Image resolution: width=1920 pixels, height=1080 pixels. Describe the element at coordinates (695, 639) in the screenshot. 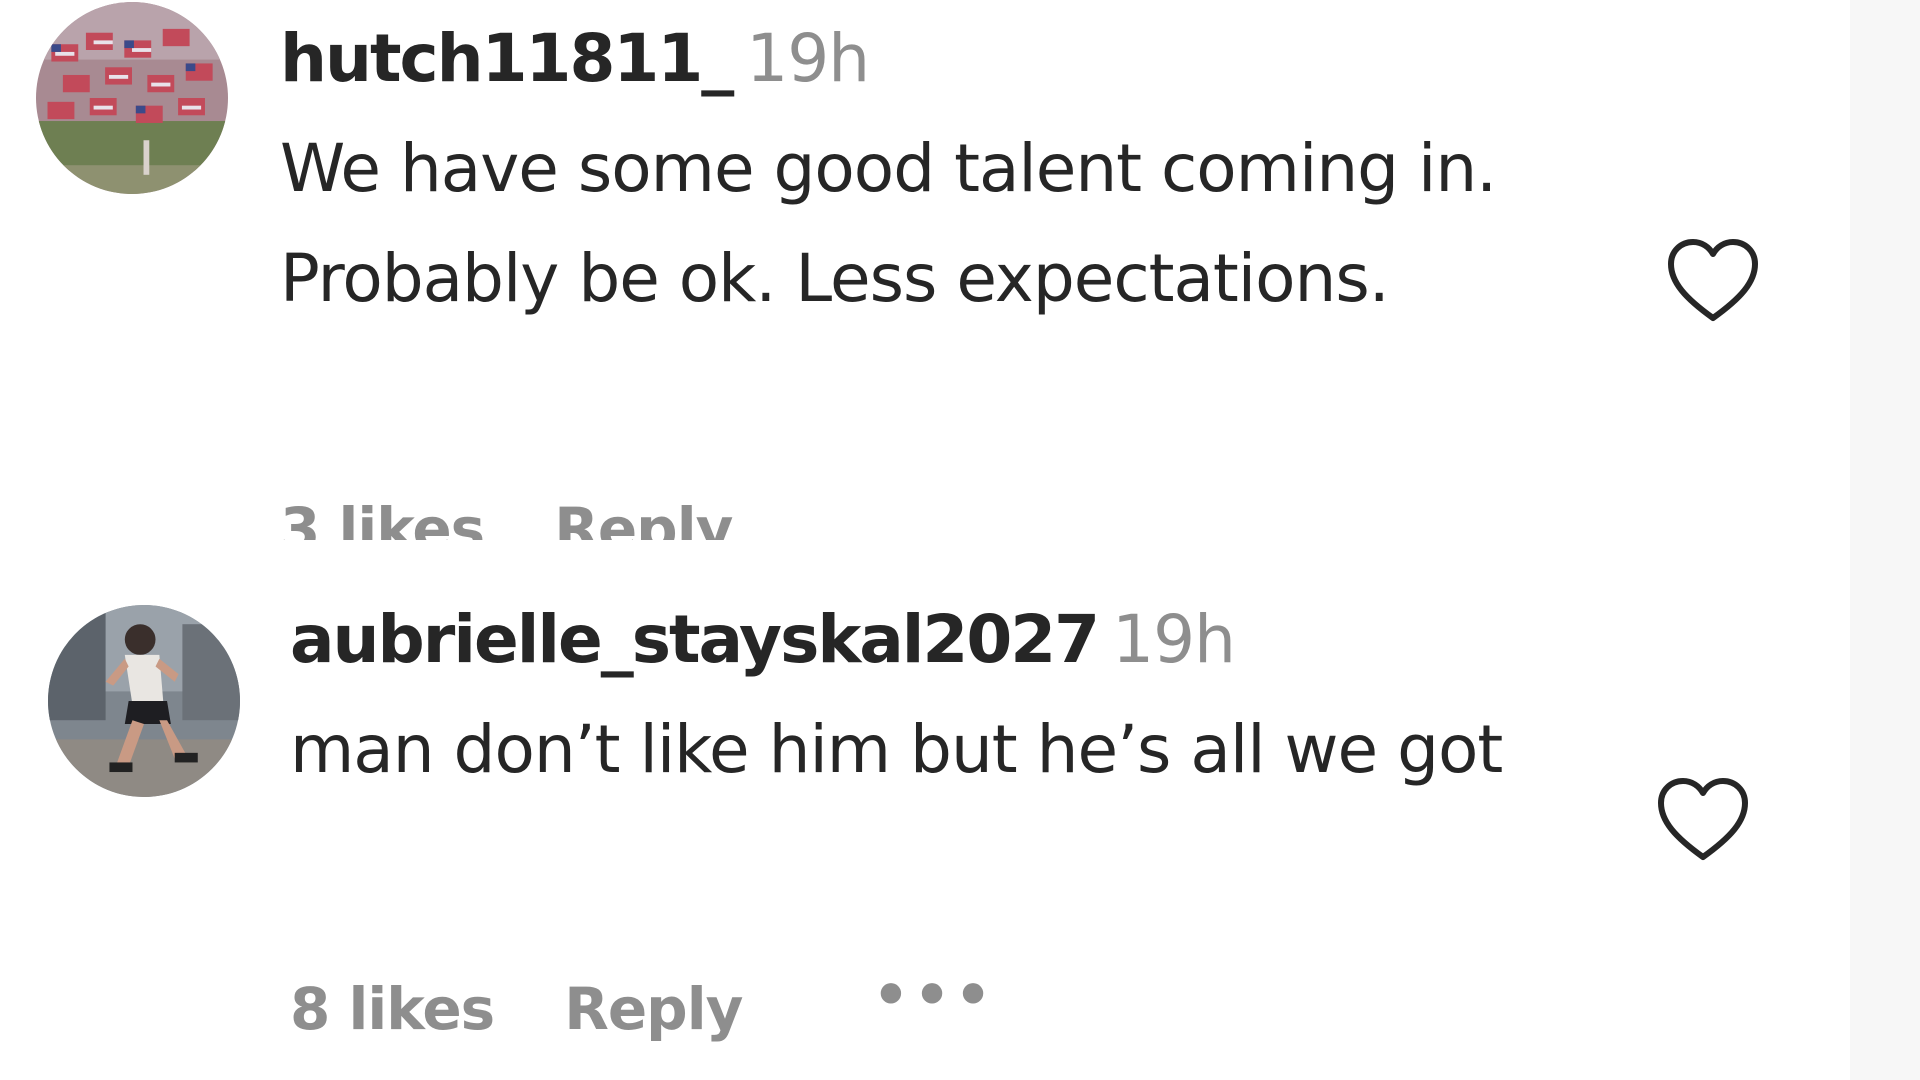

I see `username-link: aubrielle_stayskal2027` at that location.